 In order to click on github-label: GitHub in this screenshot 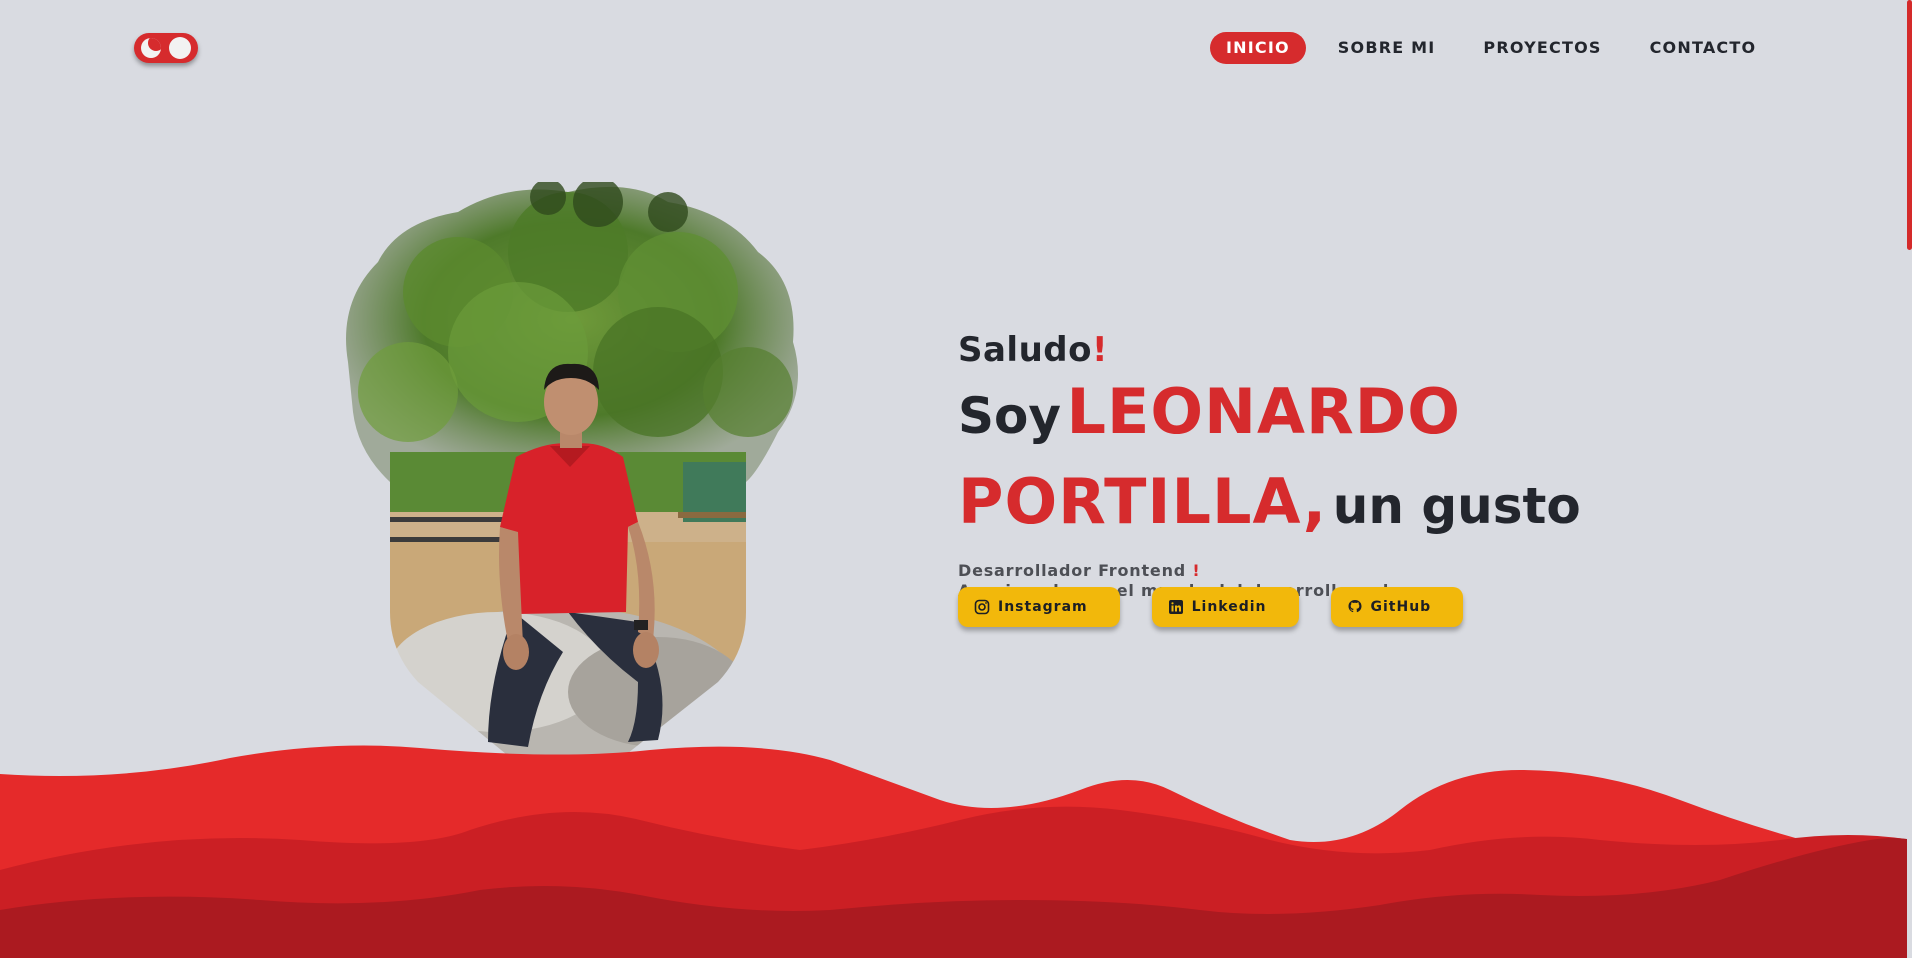, I will do `click(1401, 607)`.